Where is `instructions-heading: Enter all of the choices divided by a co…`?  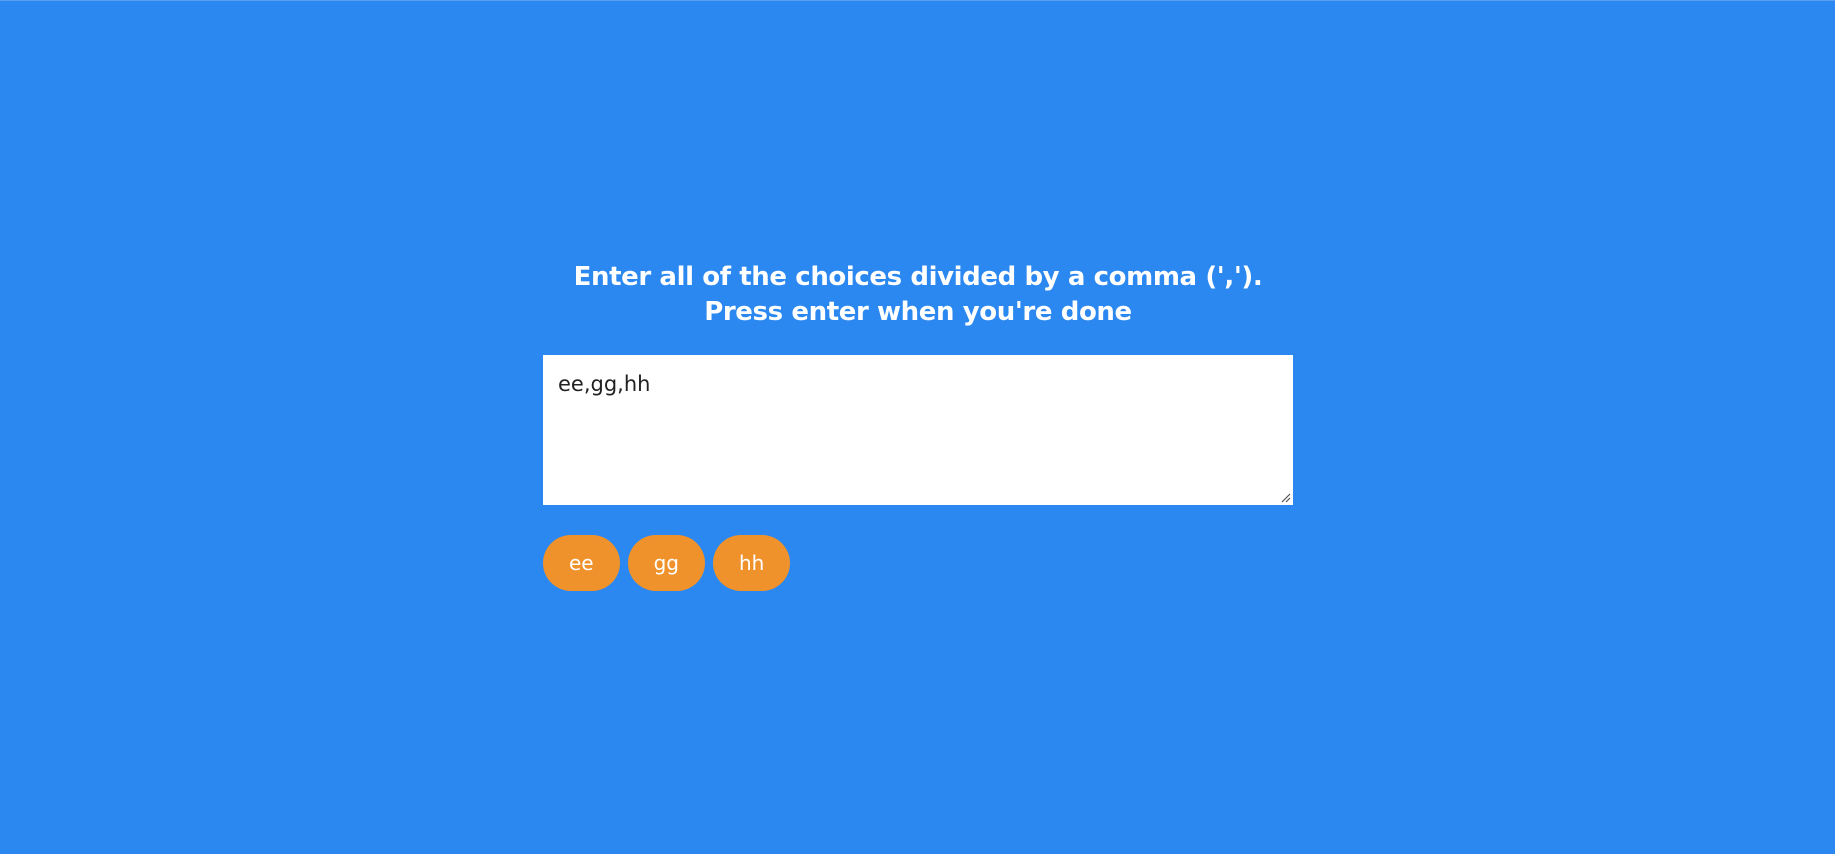
instructions-heading: Enter all of the choices divided by a co… is located at coordinates (918, 295).